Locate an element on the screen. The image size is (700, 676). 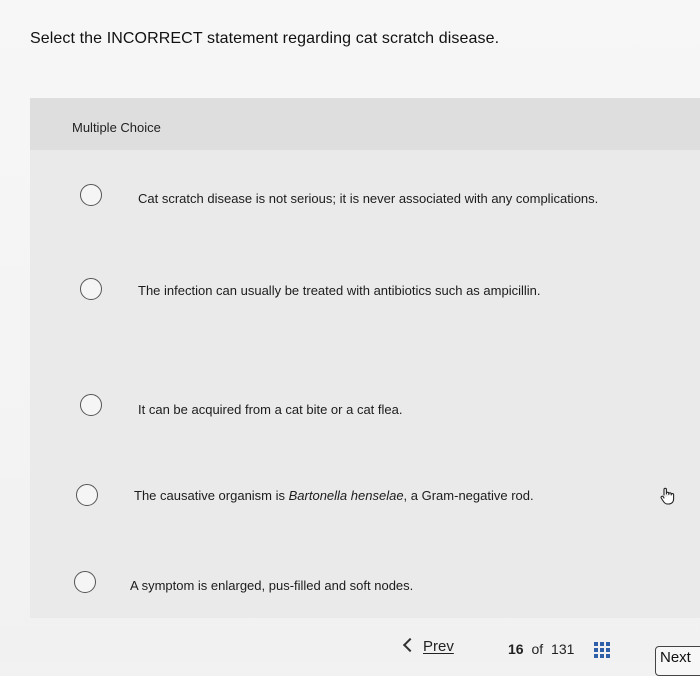
prev-label: Prev is located at coordinates (438, 646).